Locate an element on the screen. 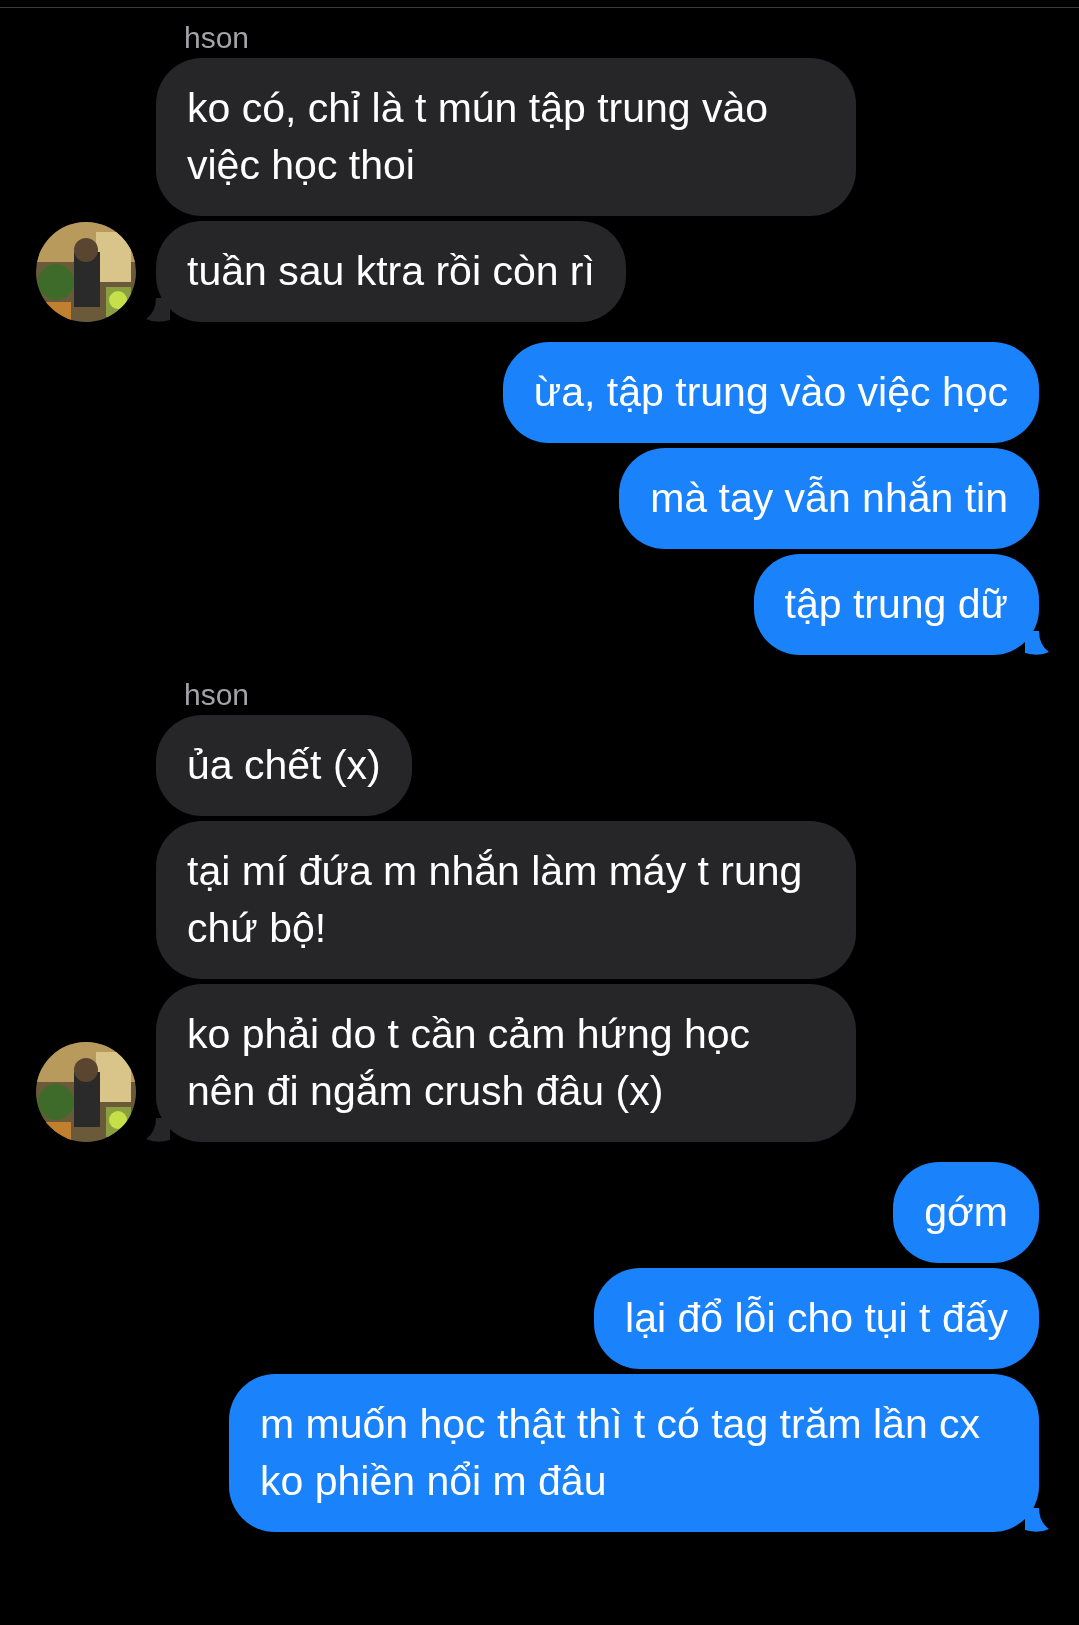  message-bubble: tuần sau ktra rồi còn rì is located at coordinates (391, 271).